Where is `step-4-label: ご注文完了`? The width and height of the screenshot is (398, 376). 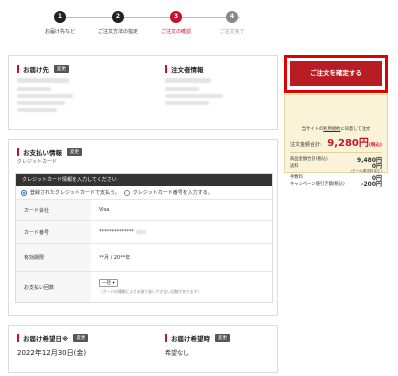
step-4-label: ご注文完了 is located at coordinates (232, 32).